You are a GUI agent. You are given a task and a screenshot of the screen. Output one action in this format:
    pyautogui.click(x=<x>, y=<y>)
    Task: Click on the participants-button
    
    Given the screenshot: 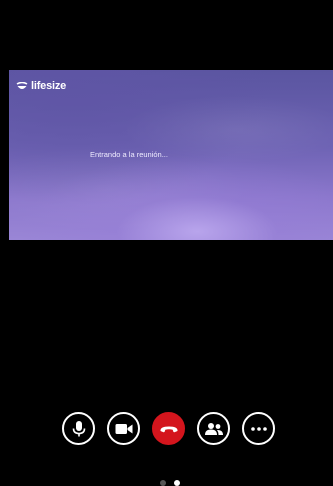 What is the action you would take?
    pyautogui.click(x=213, y=428)
    